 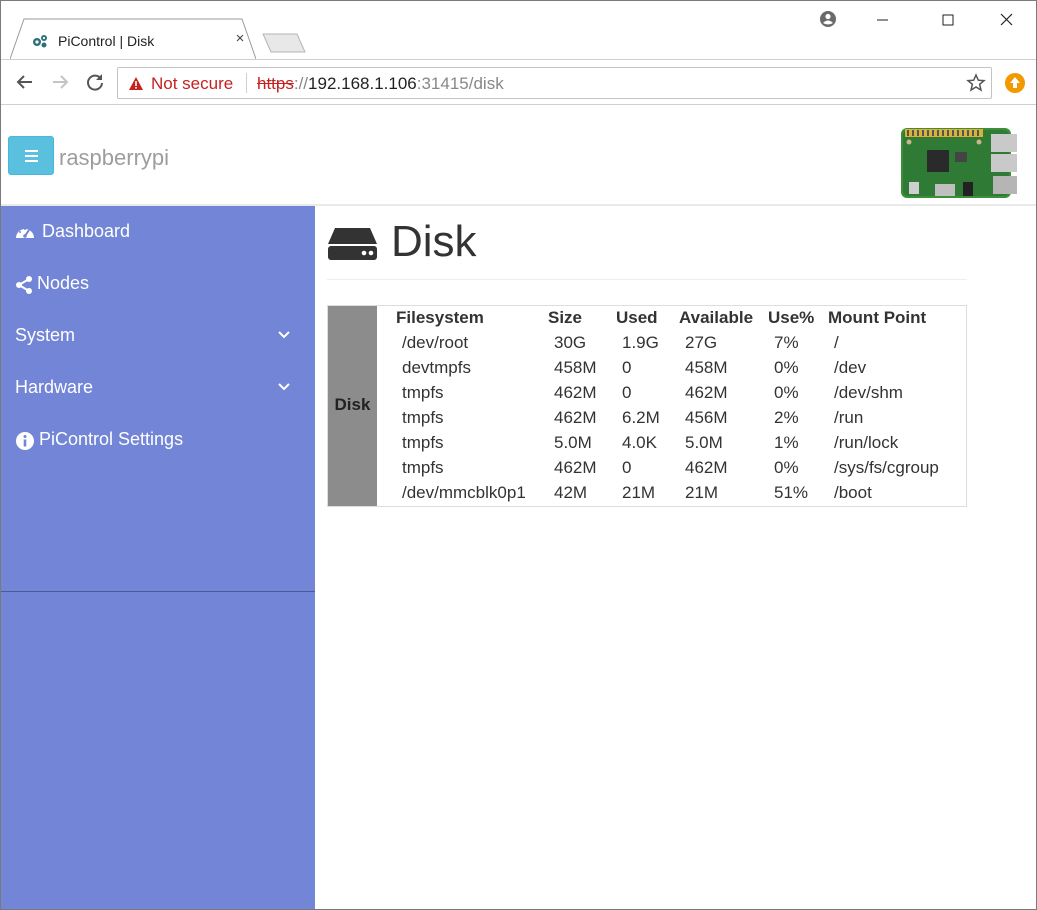 I want to click on column-header: Available, so click(x=716, y=317).